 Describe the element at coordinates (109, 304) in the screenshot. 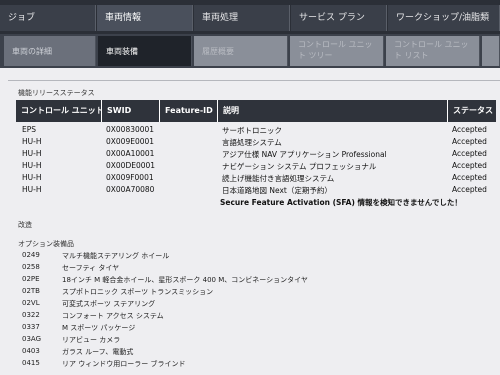

I see `option-desc: 可変式スポーツ ステアリング` at that location.